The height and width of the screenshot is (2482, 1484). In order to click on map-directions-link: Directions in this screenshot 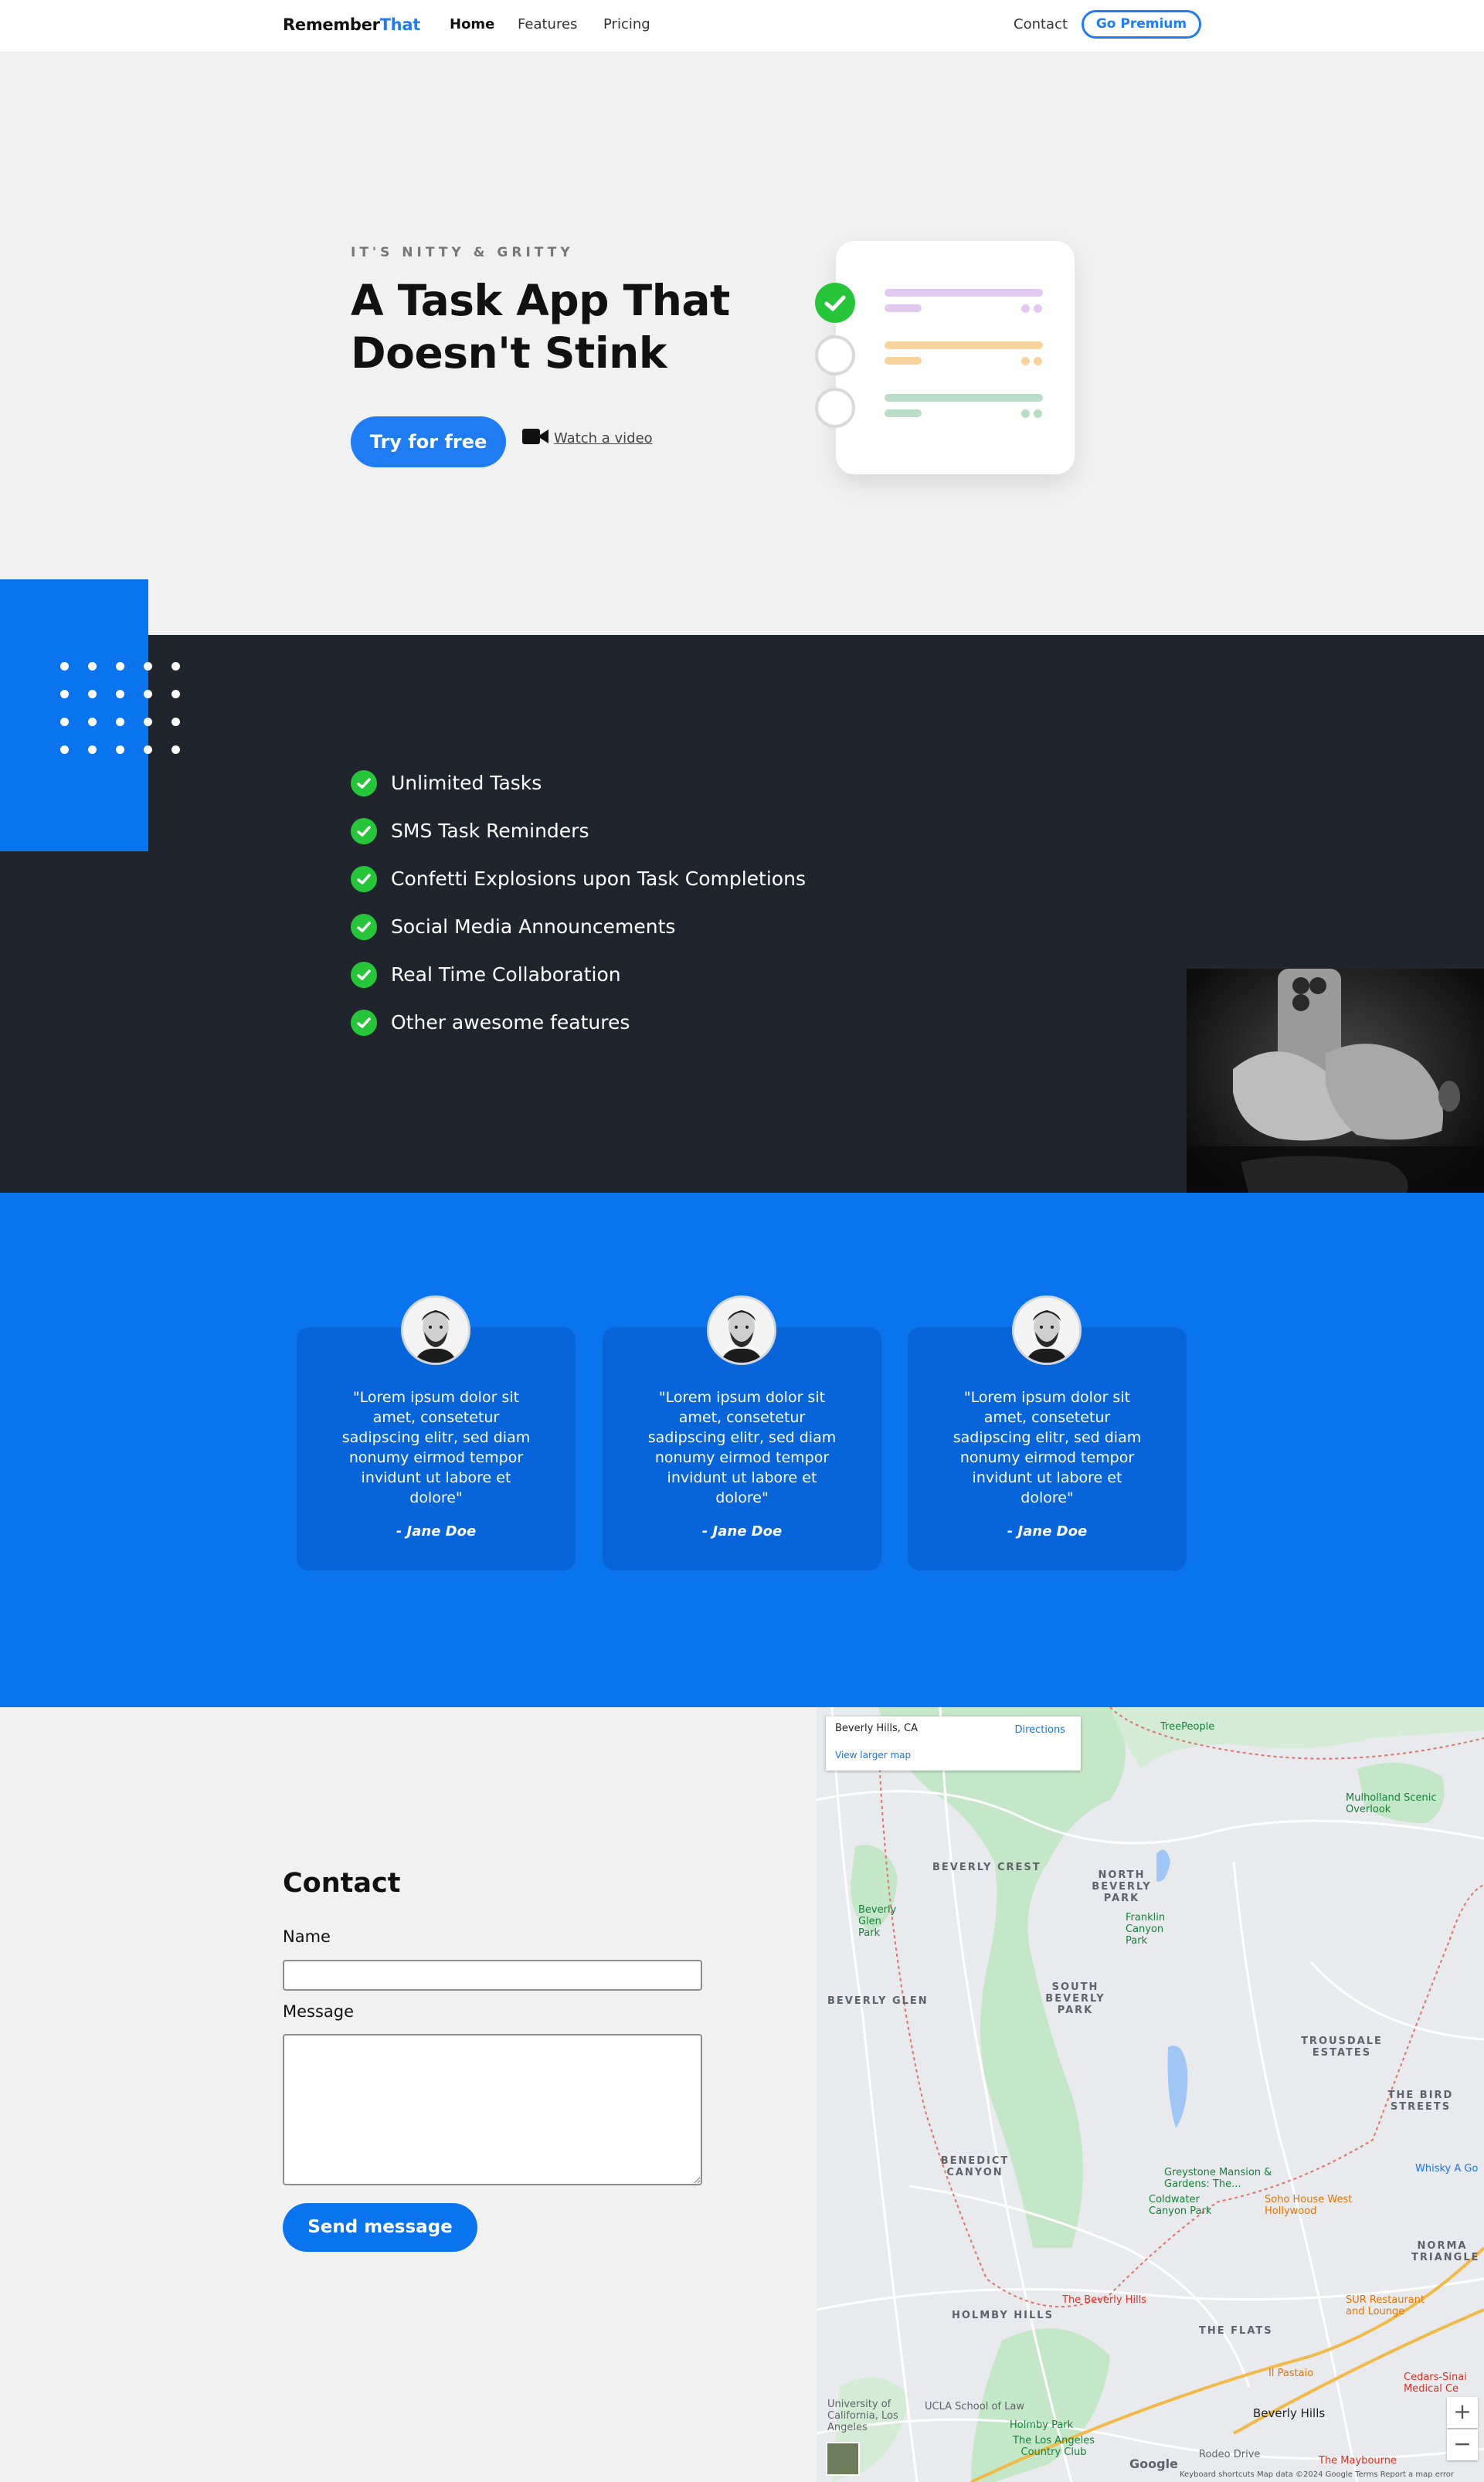, I will do `click(1039, 1730)`.